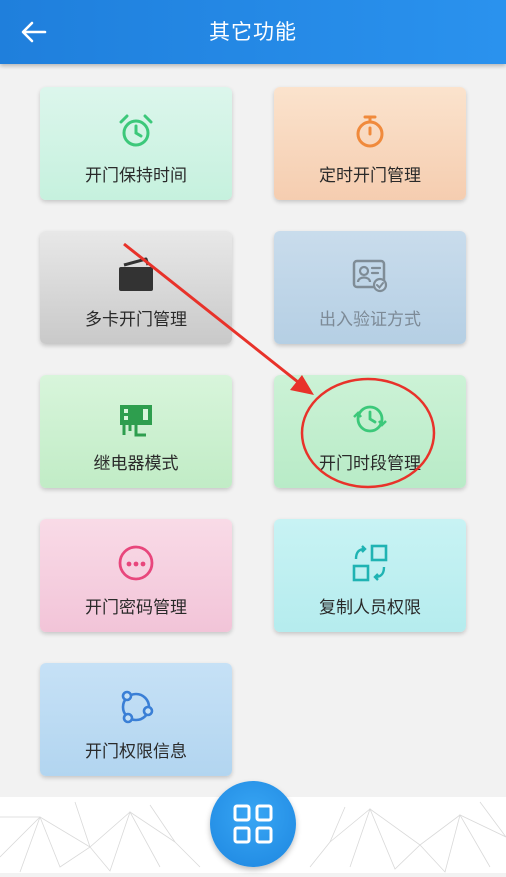 This screenshot has width=506, height=877. Describe the element at coordinates (370, 320) in the screenshot. I see `tile-label: 出入验证方式` at that location.